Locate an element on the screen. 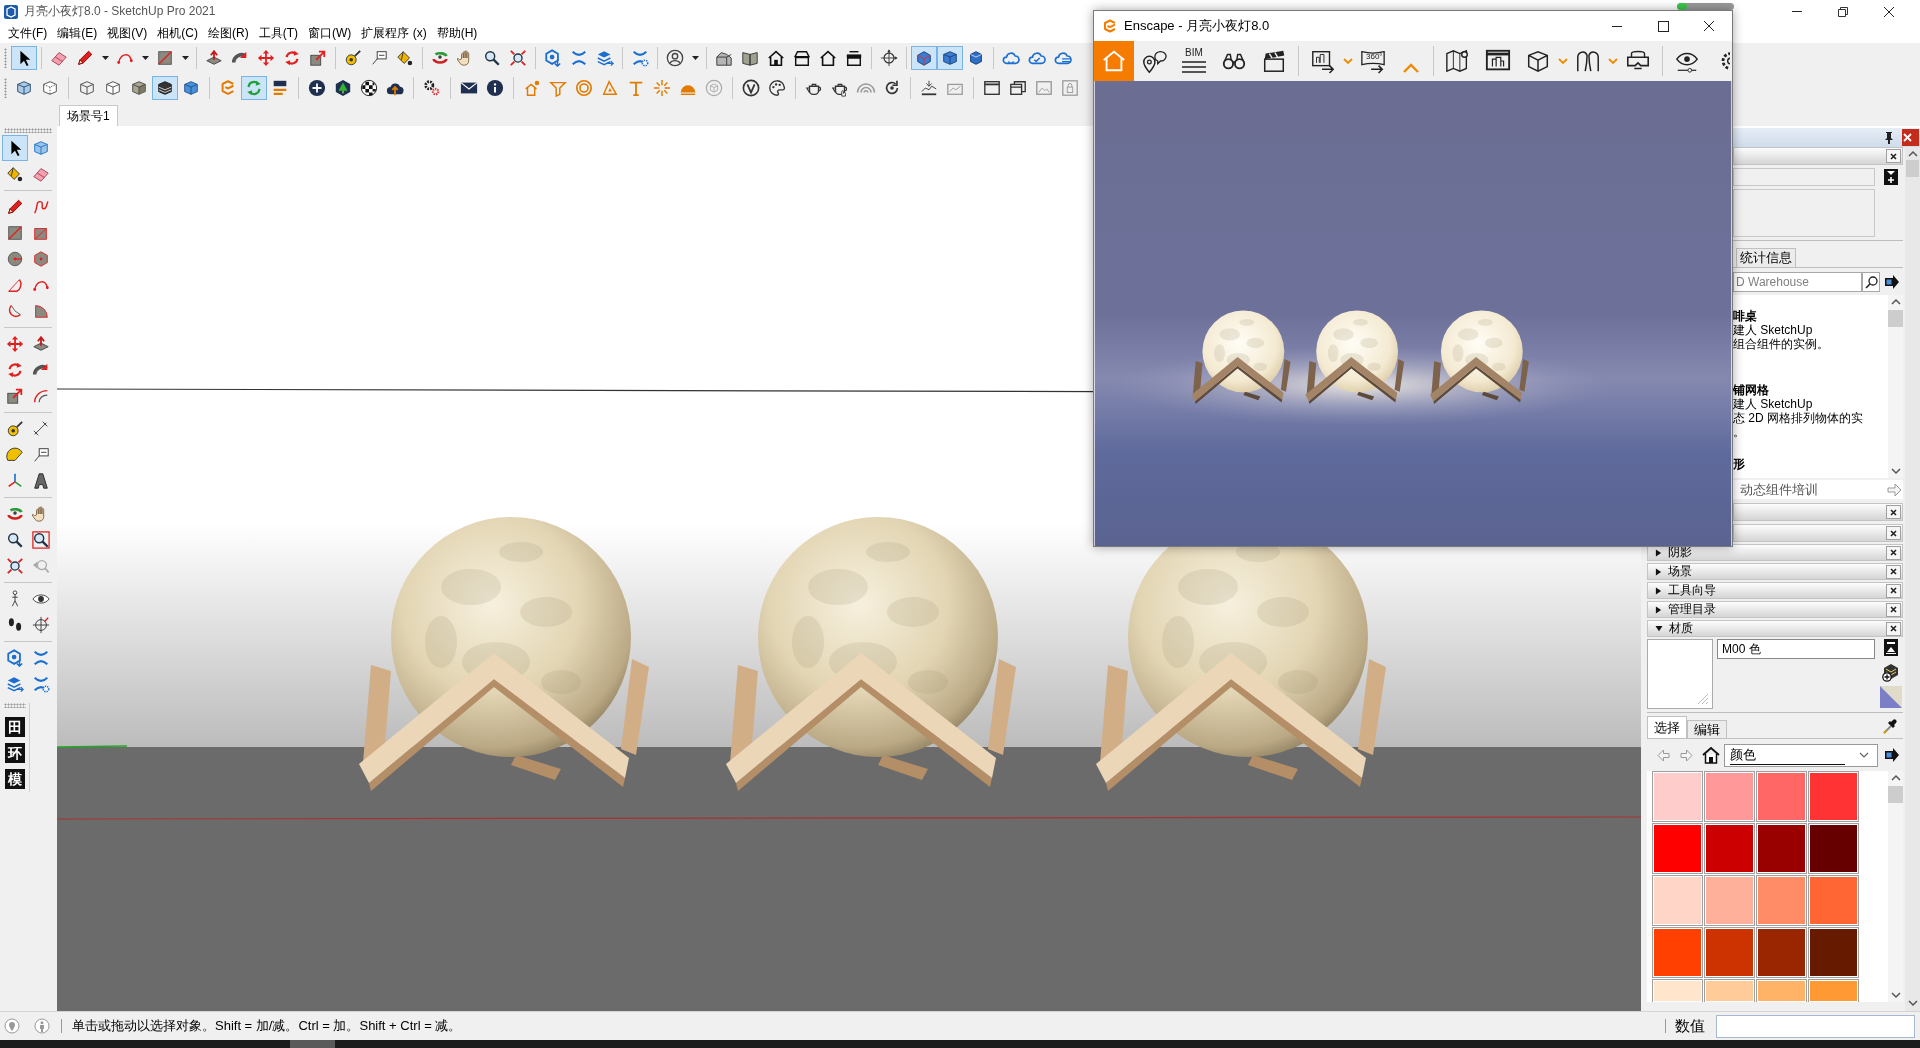 This screenshot has height=1048, width=1920. tool-button: 环 is located at coordinates (15, 753).